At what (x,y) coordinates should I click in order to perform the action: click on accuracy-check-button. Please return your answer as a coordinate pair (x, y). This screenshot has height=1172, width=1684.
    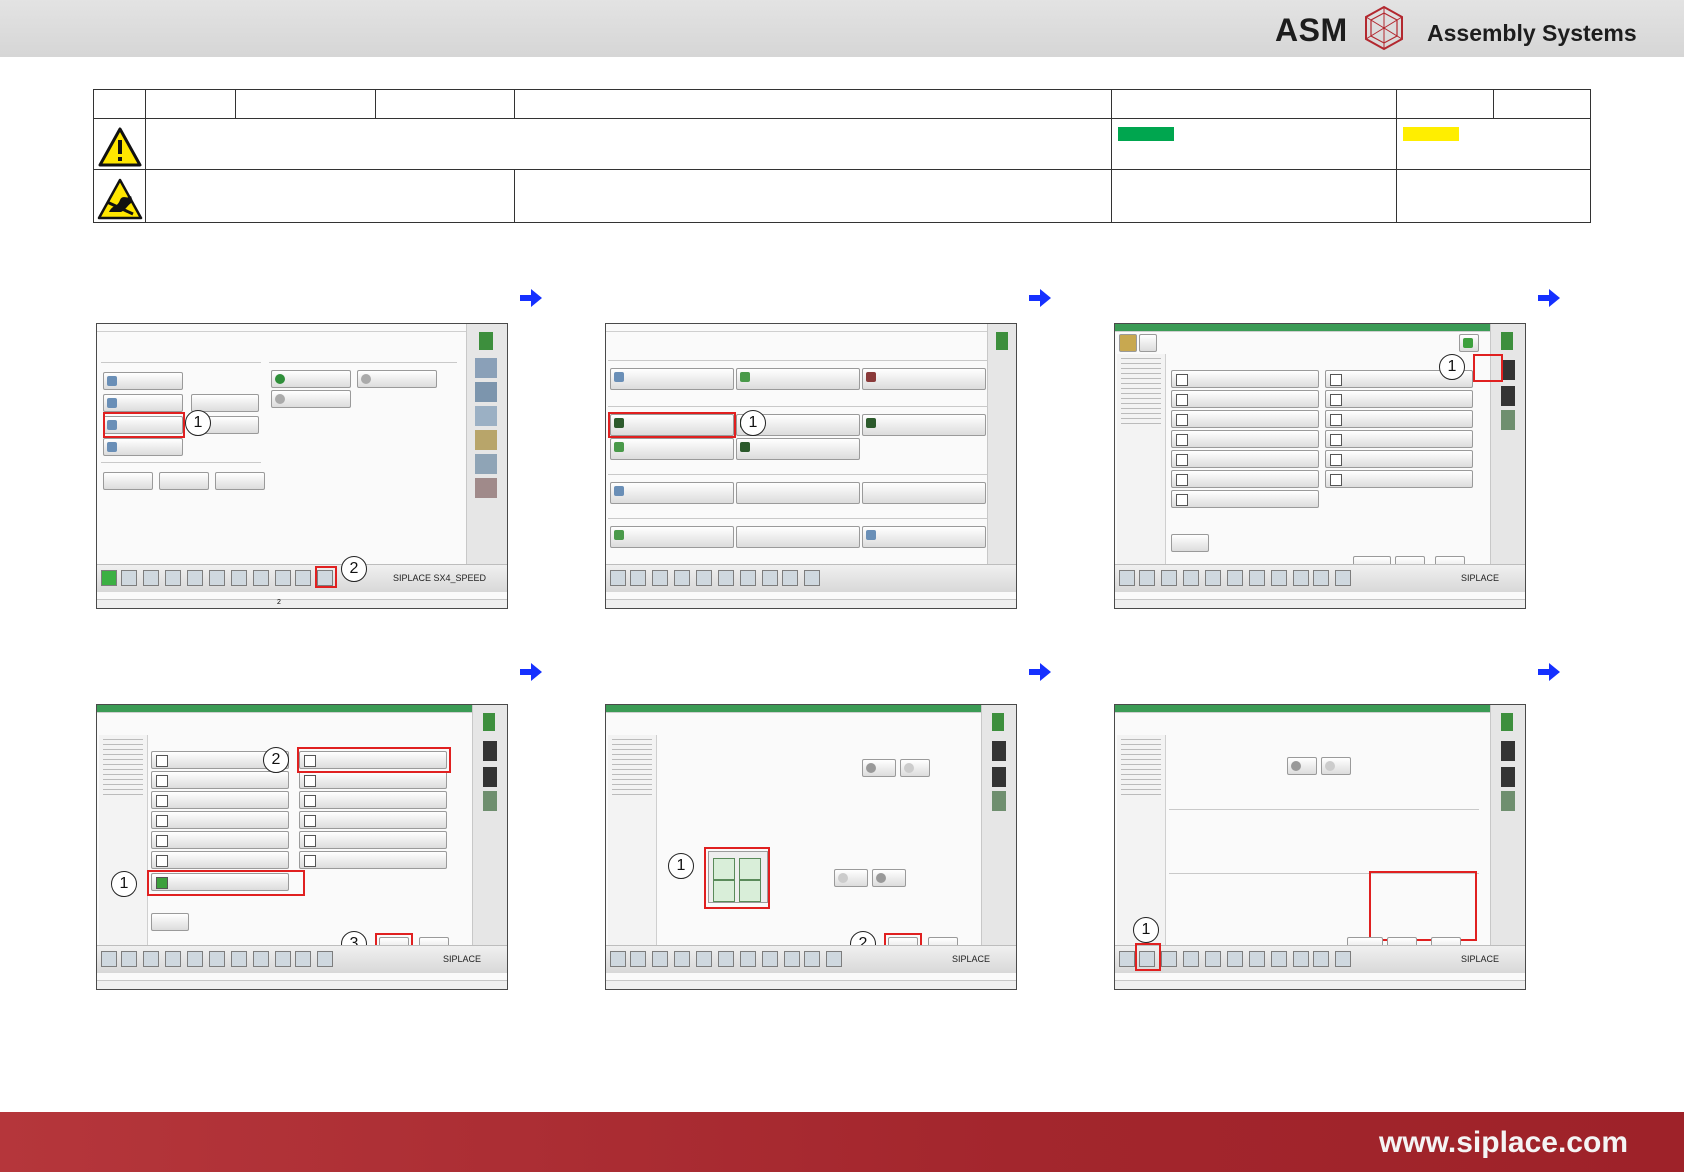
    Looking at the image, I should click on (924, 425).